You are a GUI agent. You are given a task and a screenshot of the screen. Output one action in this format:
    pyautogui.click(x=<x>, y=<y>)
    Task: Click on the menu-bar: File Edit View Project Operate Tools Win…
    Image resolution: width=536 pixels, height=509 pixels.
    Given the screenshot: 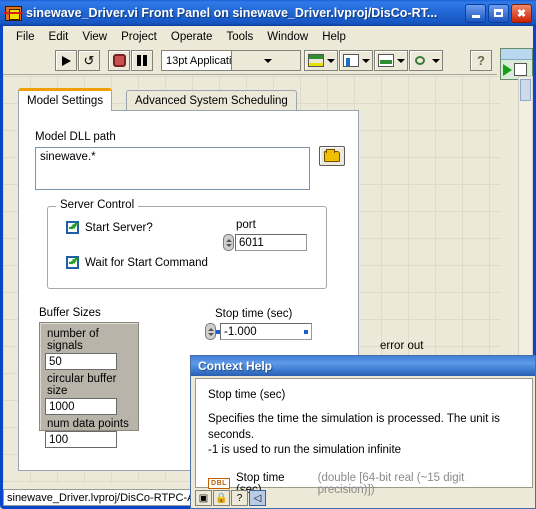 What is the action you would take?
    pyautogui.click(x=250, y=36)
    